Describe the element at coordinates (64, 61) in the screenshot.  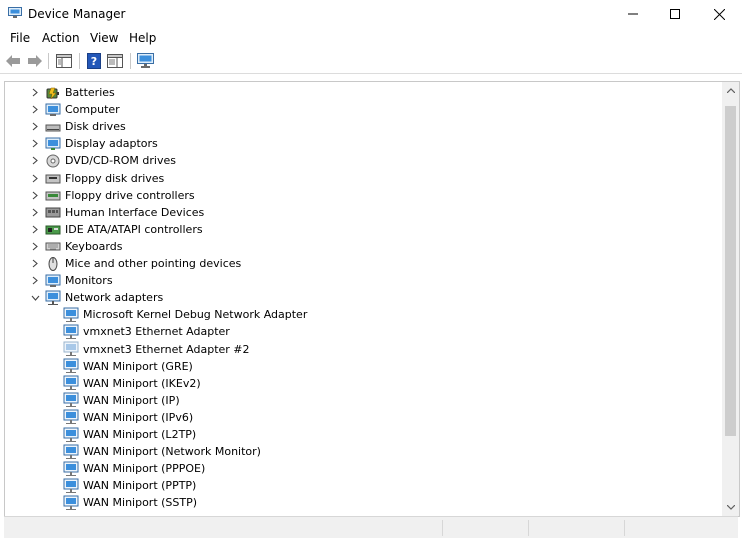
I see `show-hide-console-tree-icon` at that location.